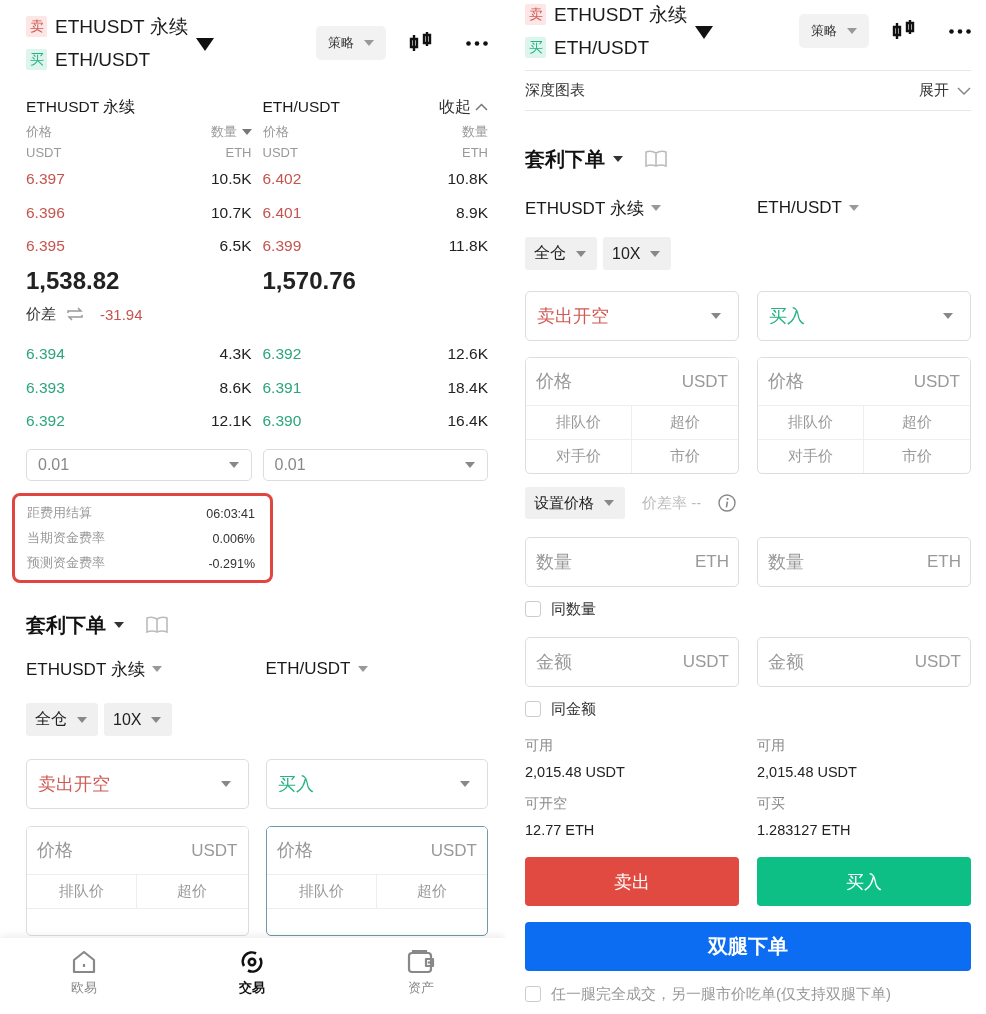 The image size is (986, 1014). Describe the element at coordinates (75, 314) in the screenshot. I see `swap-icon` at that location.